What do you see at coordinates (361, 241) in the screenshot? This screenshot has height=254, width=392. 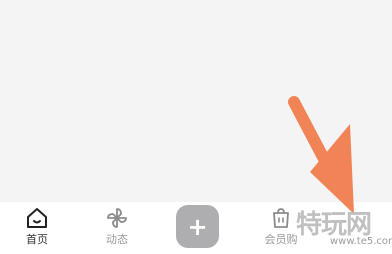 I see `watermark-domain: www.te5.com` at bounding box center [361, 241].